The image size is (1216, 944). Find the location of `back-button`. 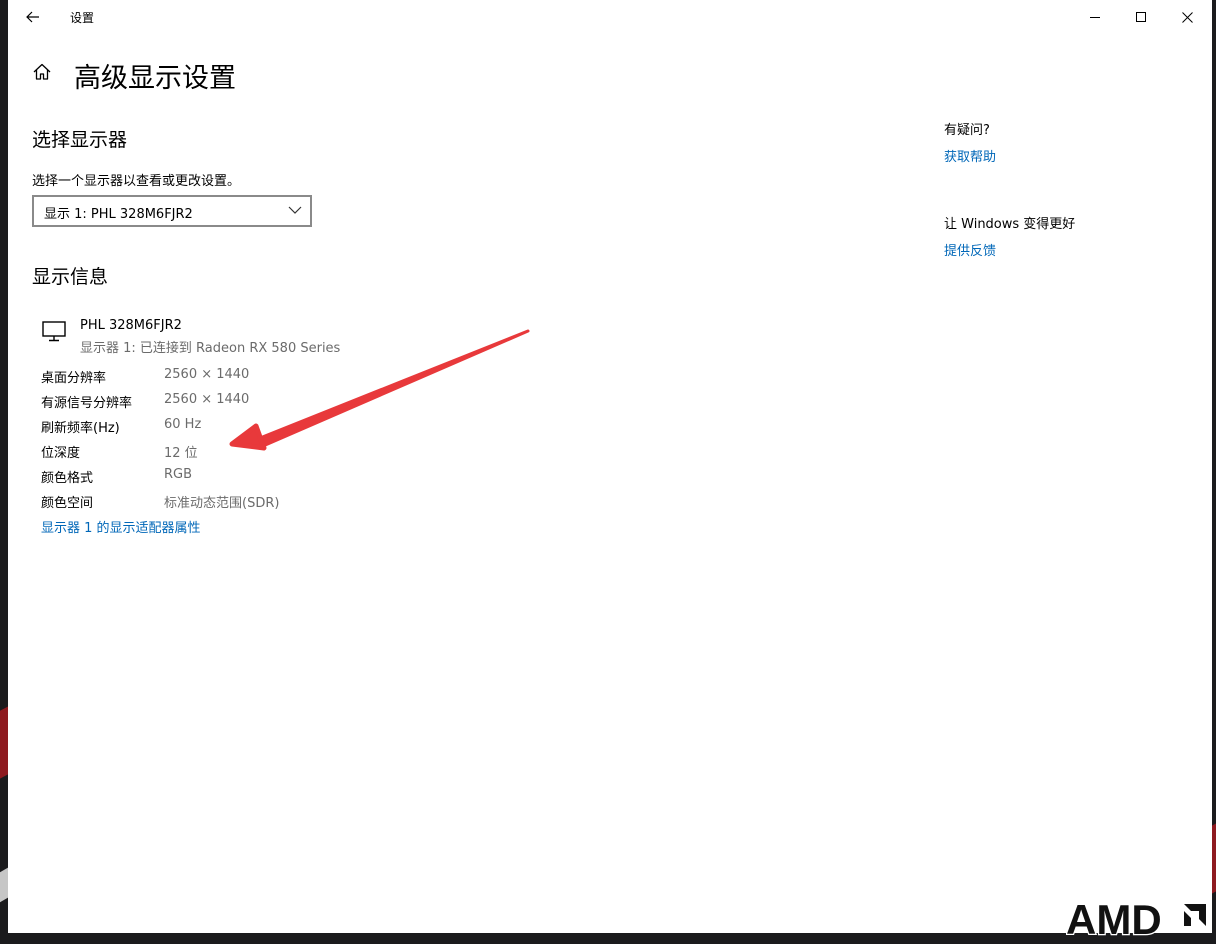

back-button is located at coordinates (33, 17).